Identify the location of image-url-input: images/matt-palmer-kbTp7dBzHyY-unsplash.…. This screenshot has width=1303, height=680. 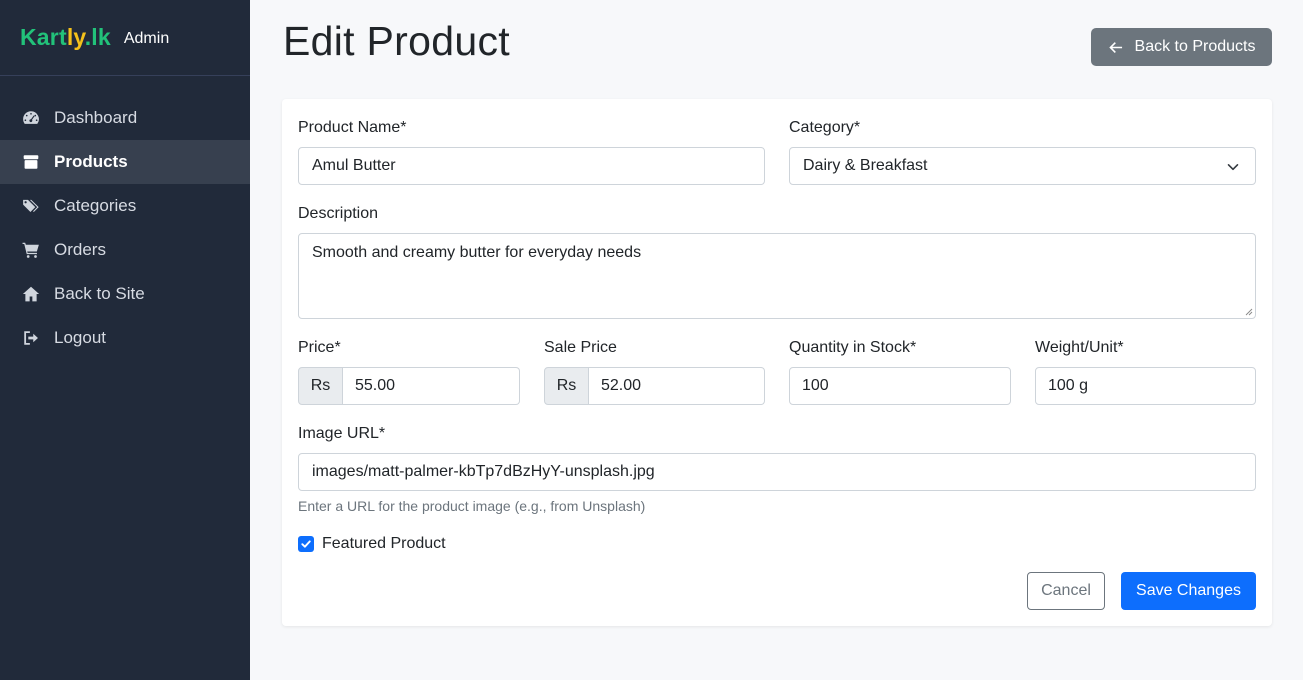
(777, 472).